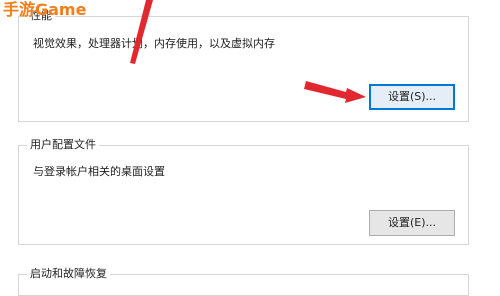 The width and height of the screenshot is (500, 296). I want to click on startup-recovery-group-label: 启动和故障恢复, so click(68, 274).